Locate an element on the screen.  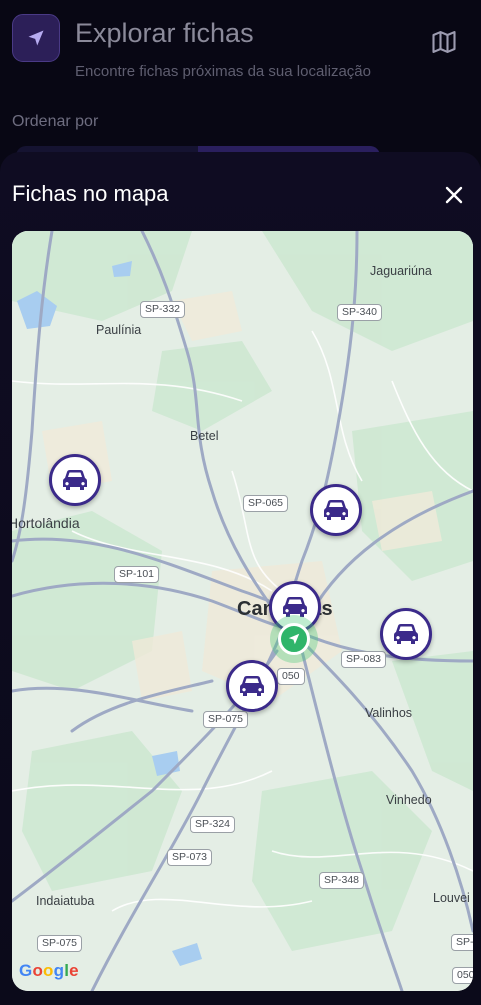
city-label: Louvei is located at coordinates (451, 898).